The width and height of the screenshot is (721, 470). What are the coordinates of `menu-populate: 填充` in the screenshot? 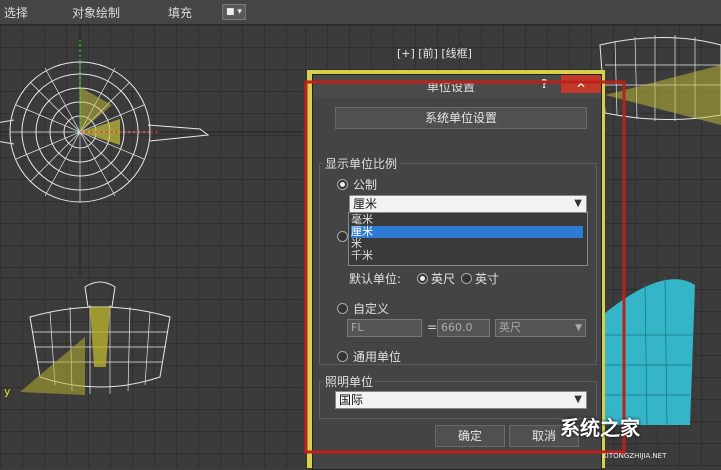 It's located at (180, 12).